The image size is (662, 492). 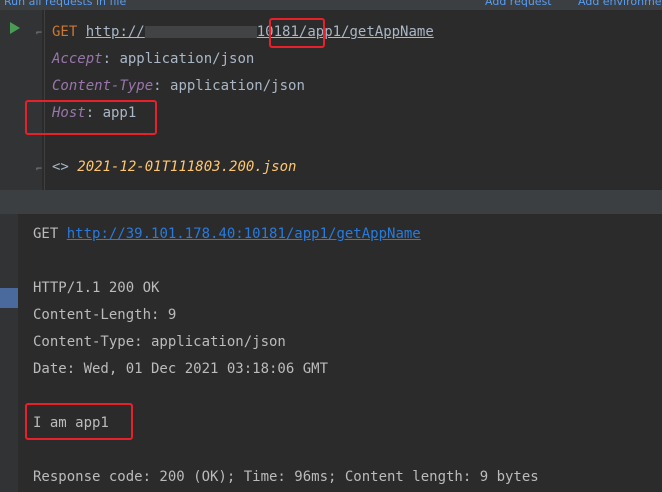 I want to click on response-file-link: 2021-12-01T111803.200.json, so click(x=186, y=167).